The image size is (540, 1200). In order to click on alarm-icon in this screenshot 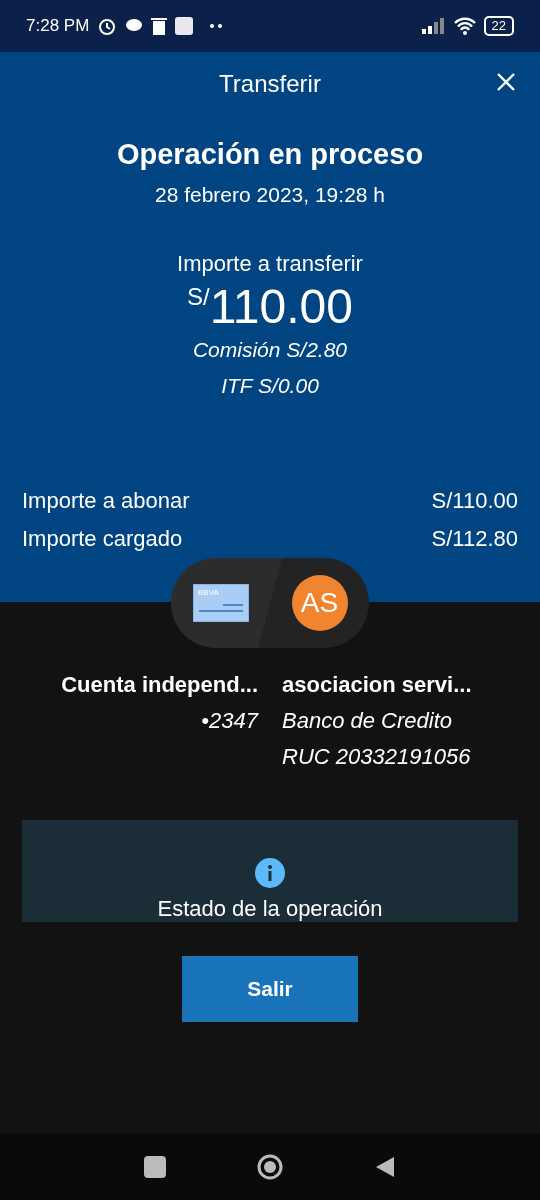, I will do `click(107, 26)`.